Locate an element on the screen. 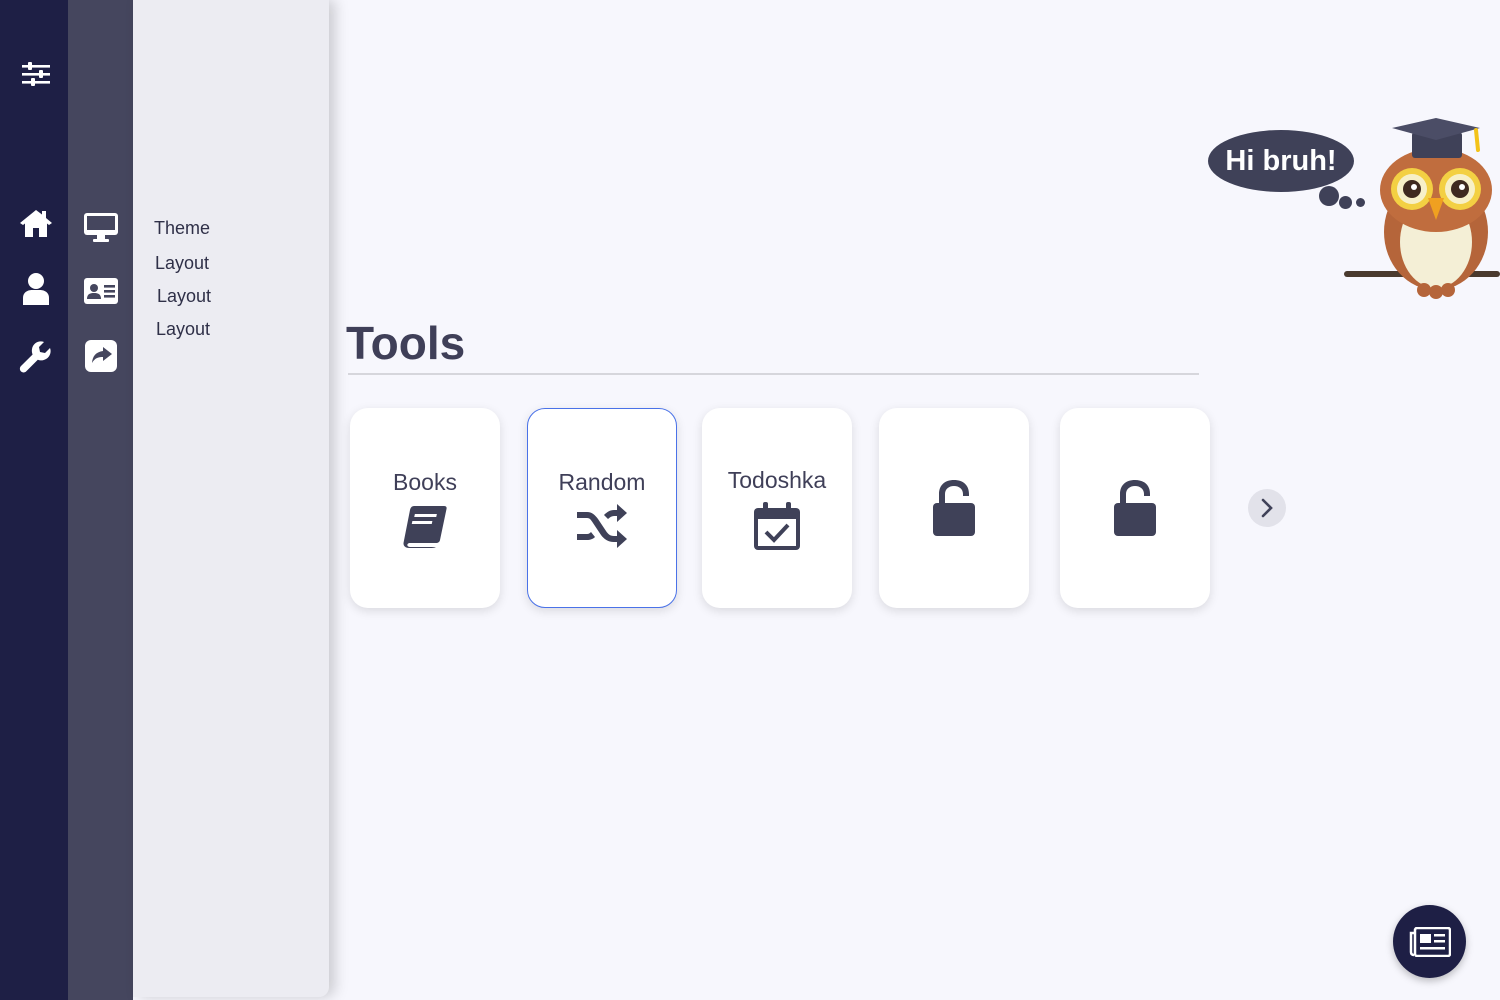 Image resolution: width=1500 pixels, height=1000 pixels. tool-card-todoshka: Todoshka is located at coordinates (777, 508).